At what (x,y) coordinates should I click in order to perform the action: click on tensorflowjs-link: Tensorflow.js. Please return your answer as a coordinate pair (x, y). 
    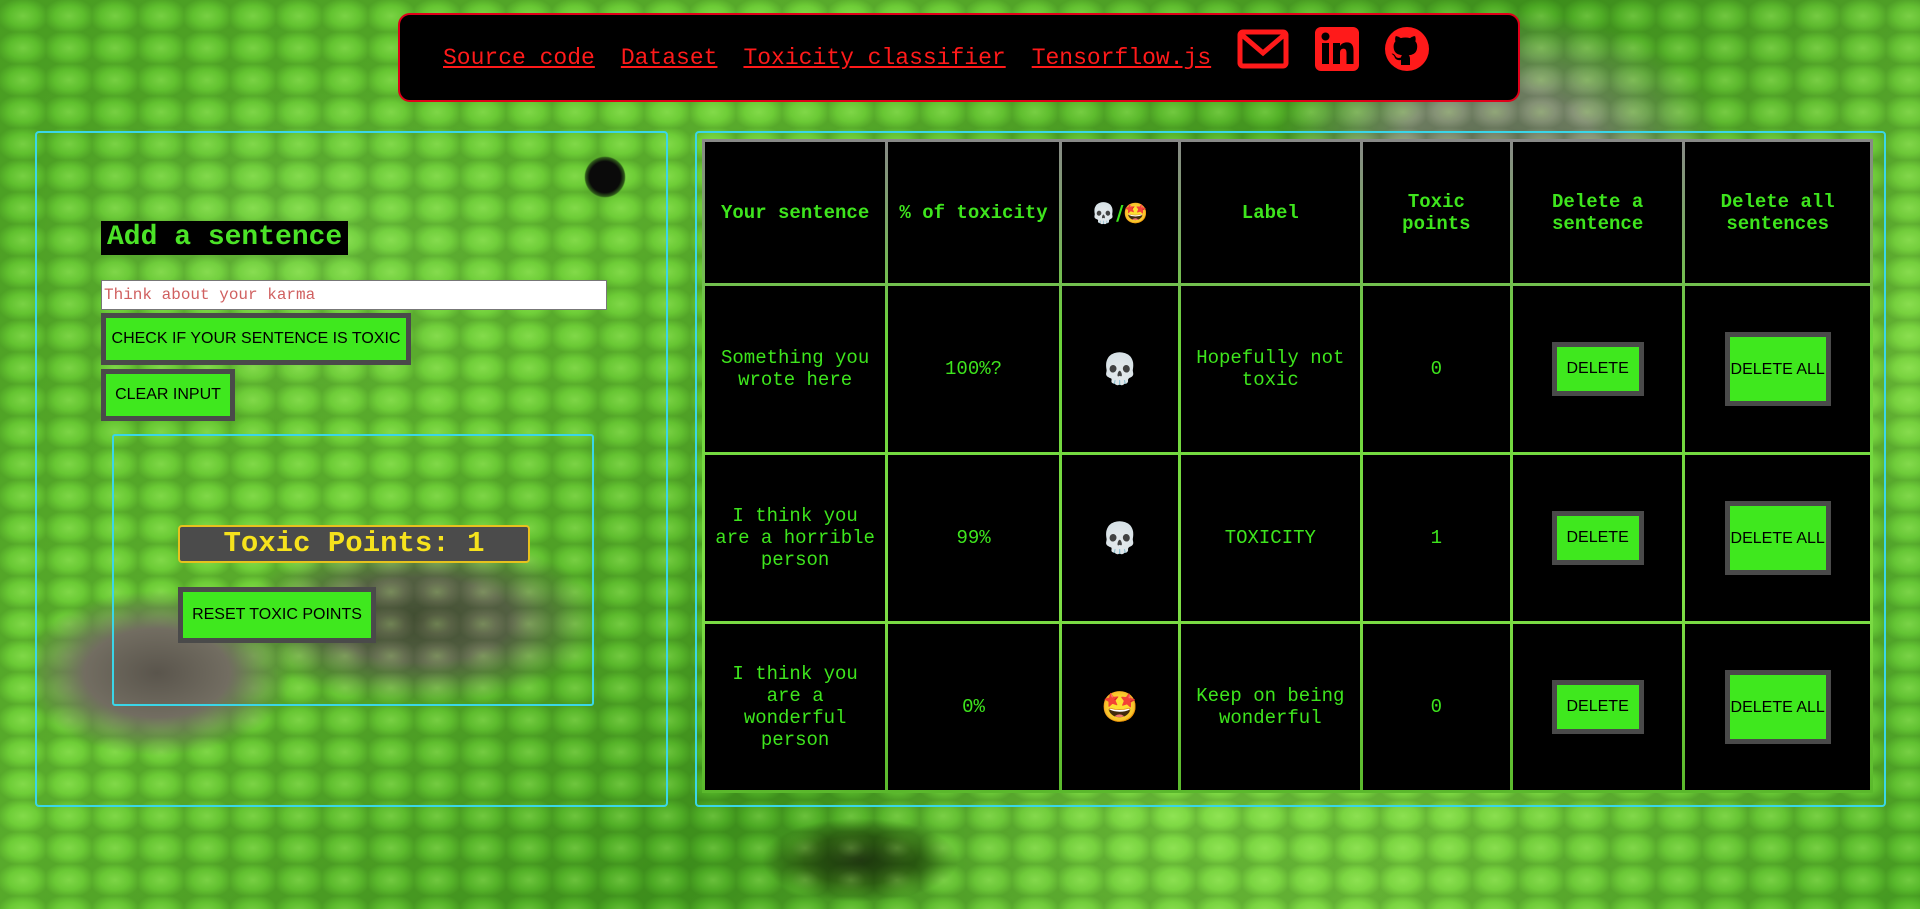
    Looking at the image, I should click on (1121, 58).